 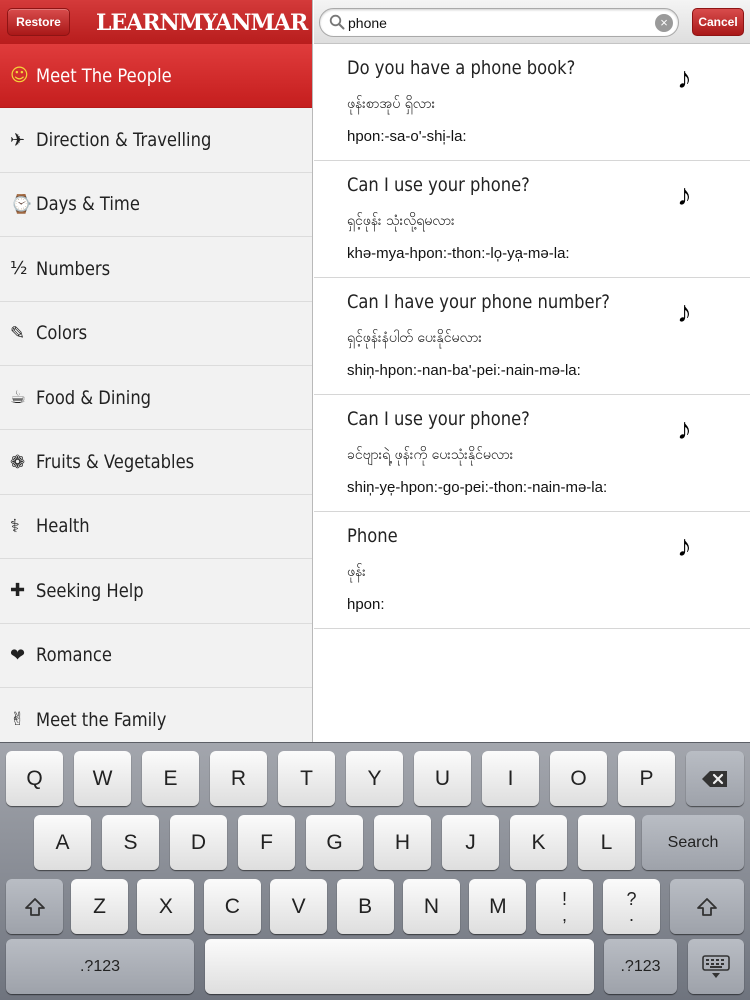 What do you see at coordinates (63, 526) in the screenshot?
I see `sidebar-item-label: Health` at bounding box center [63, 526].